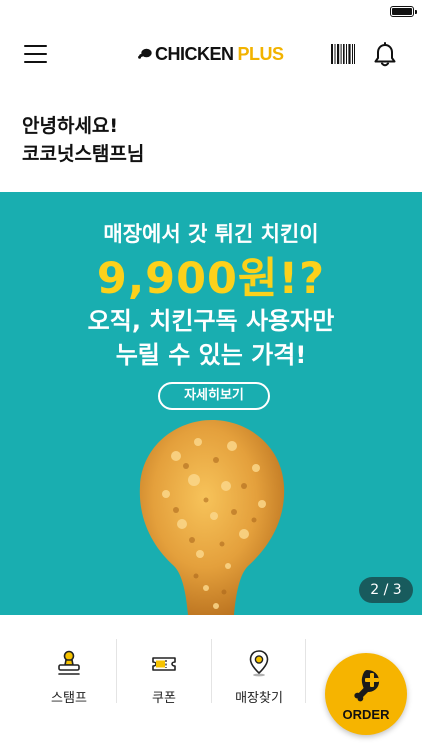  Describe the element at coordinates (194, 53) in the screenshot. I see `logo-word-chicken: CHICKEN` at that location.